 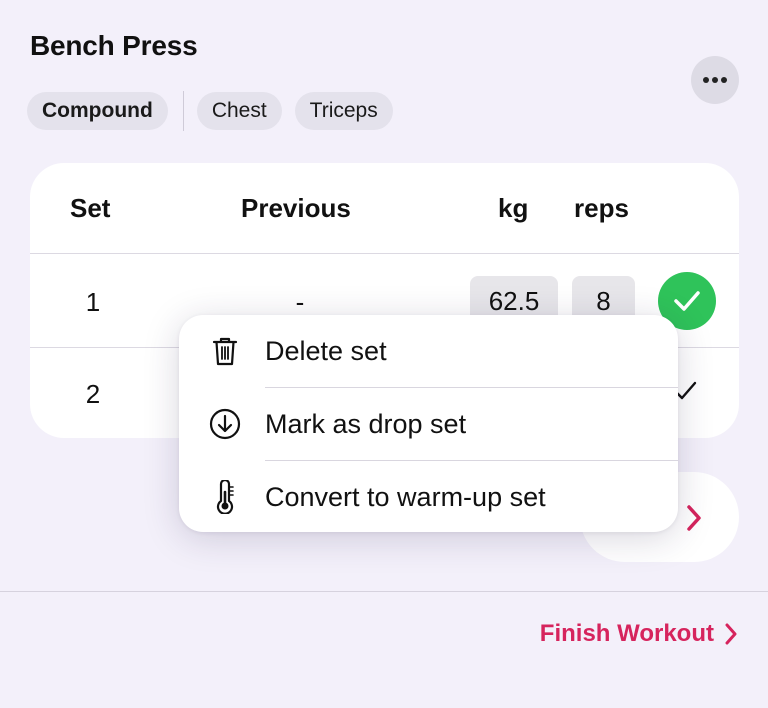 I want to click on menu-item-delete-set: Delete set, so click(x=428, y=351).